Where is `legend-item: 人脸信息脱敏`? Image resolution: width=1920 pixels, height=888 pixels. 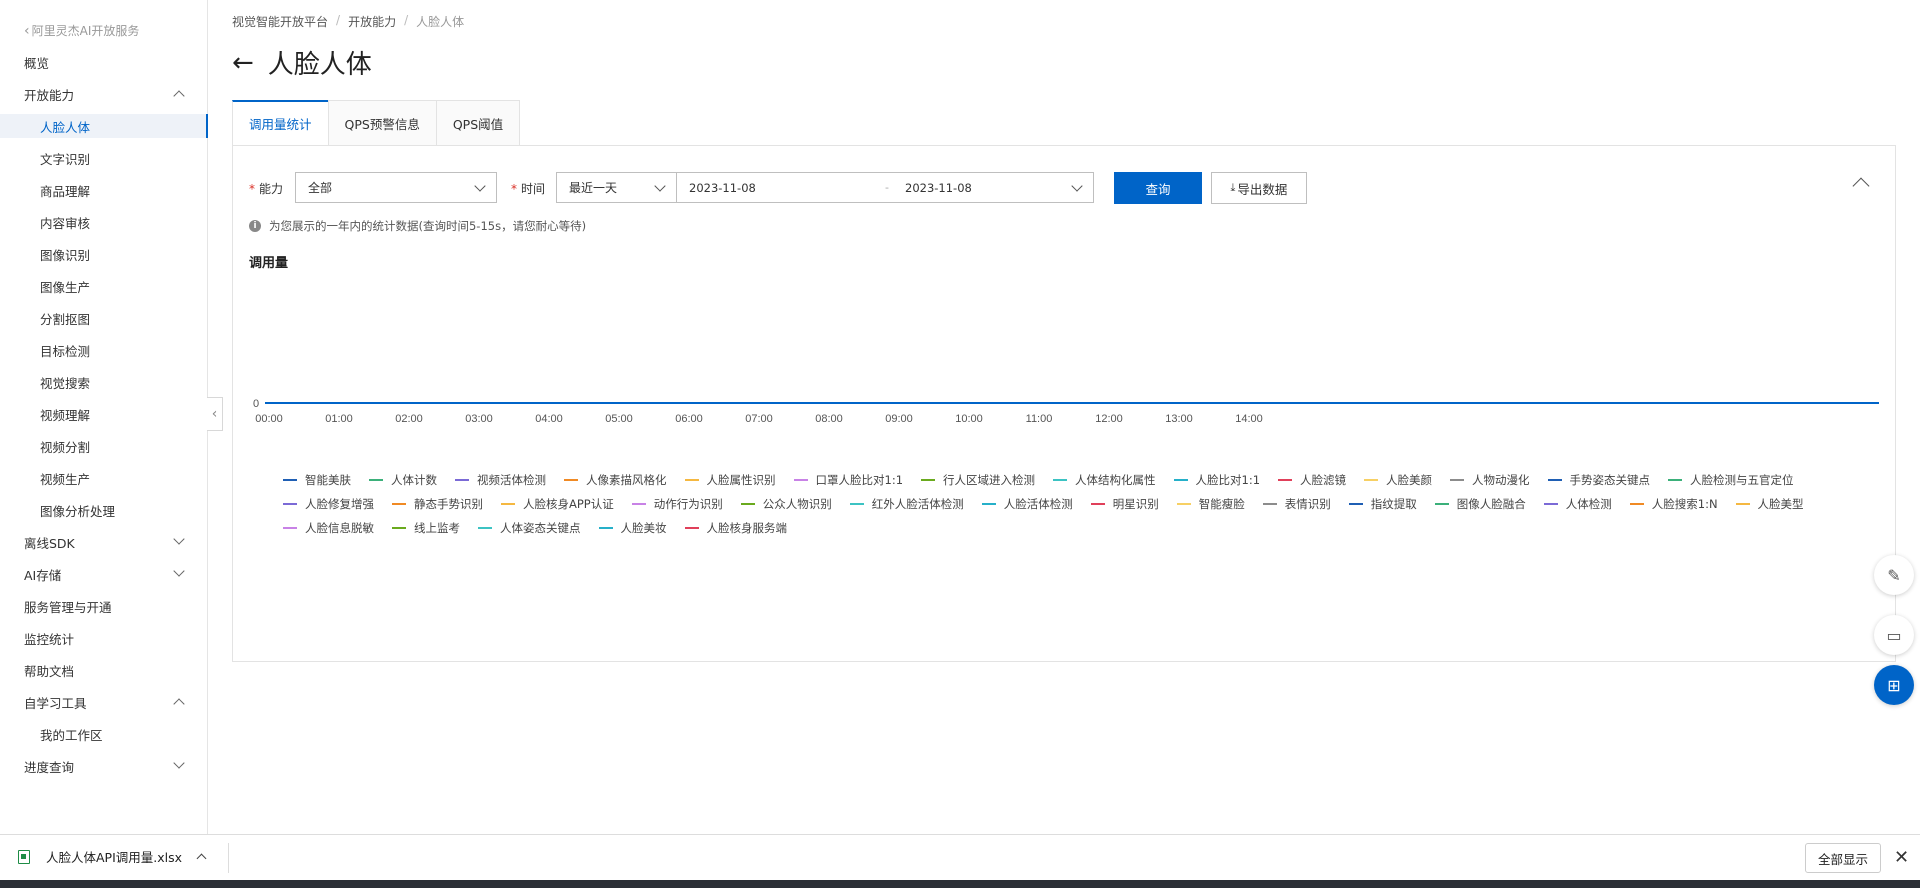
legend-item: 人脸信息脱敏 is located at coordinates (328, 528).